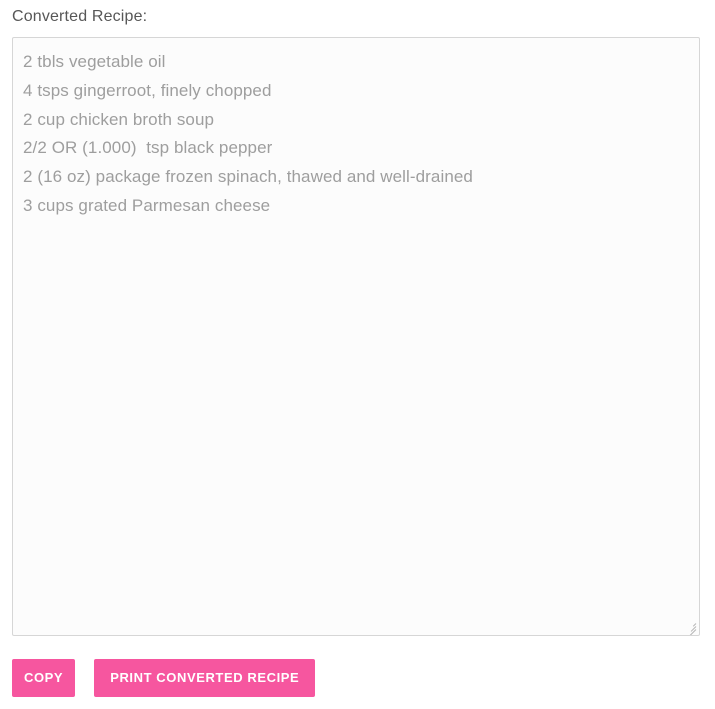 This screenshot has width=715, height=709. Describe the element at coordinates (147, 205) in the screenshot. I see `recipe-line: 3 cups grated Parmesan cheese` at that location.